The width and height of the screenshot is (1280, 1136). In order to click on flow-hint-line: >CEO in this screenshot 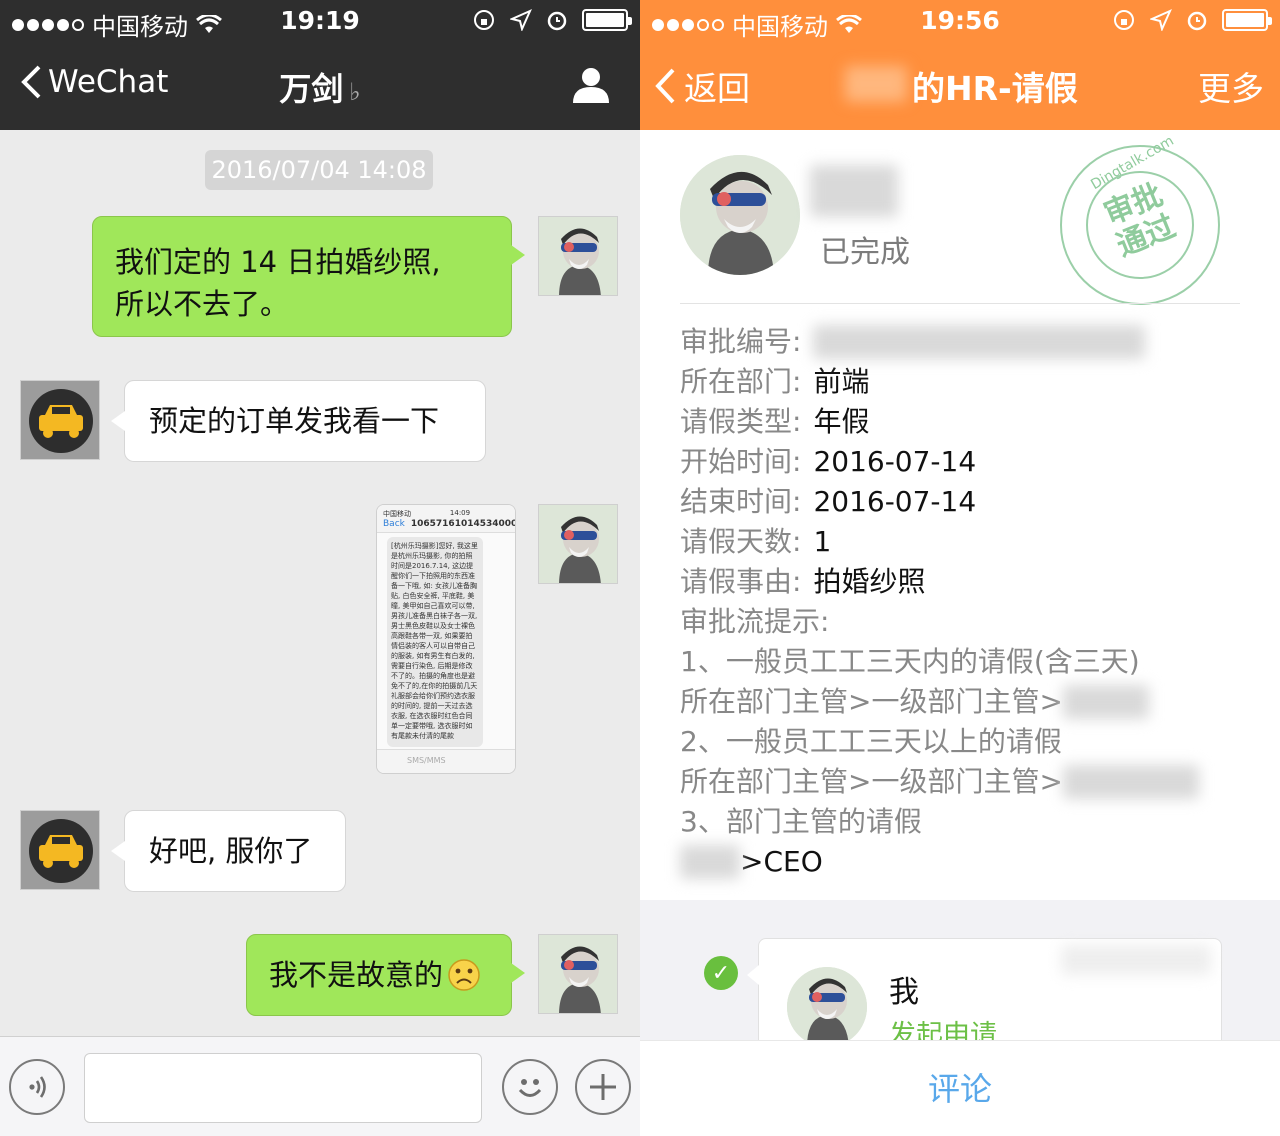, I will do `click(960, 862)`.